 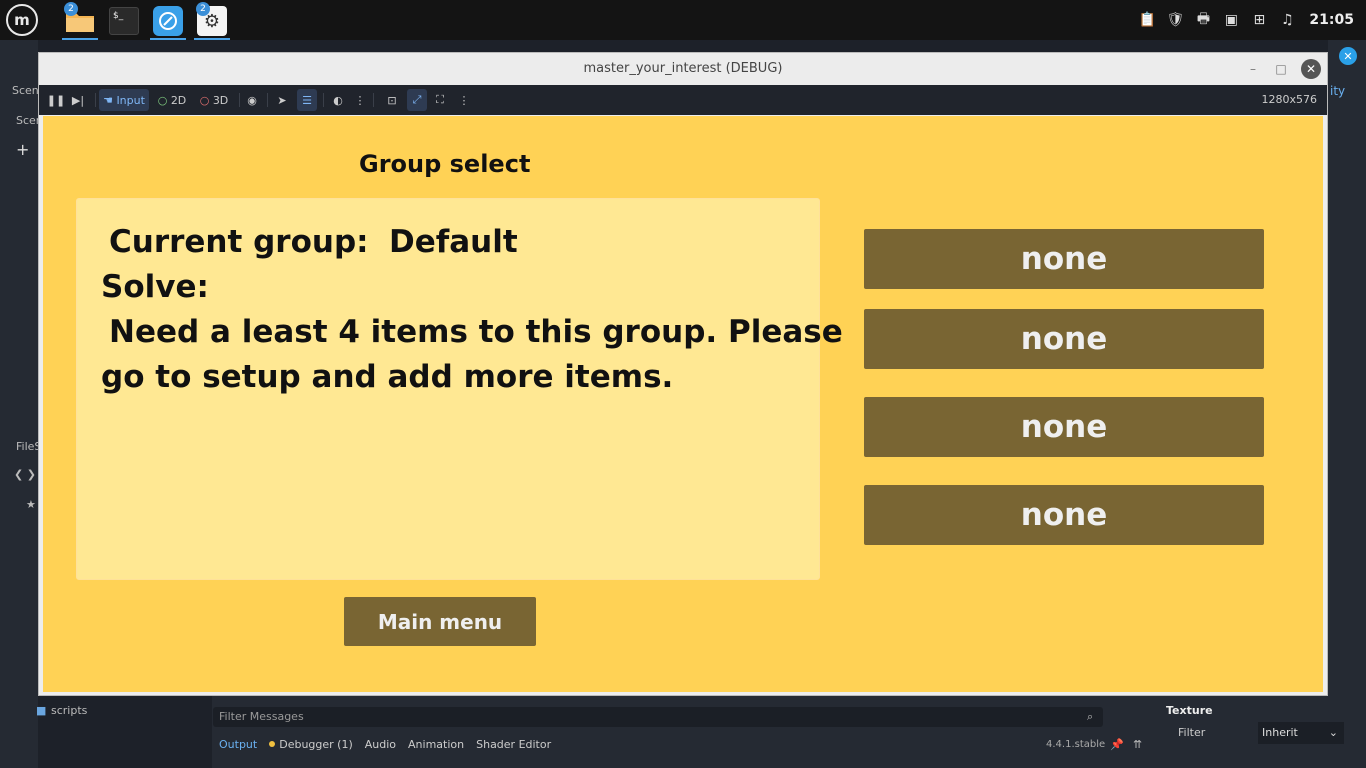 What do you see at coordinates (203, 9) in the screenshot?
I see `settings-badge: 2` at bounding box center [203, 9].